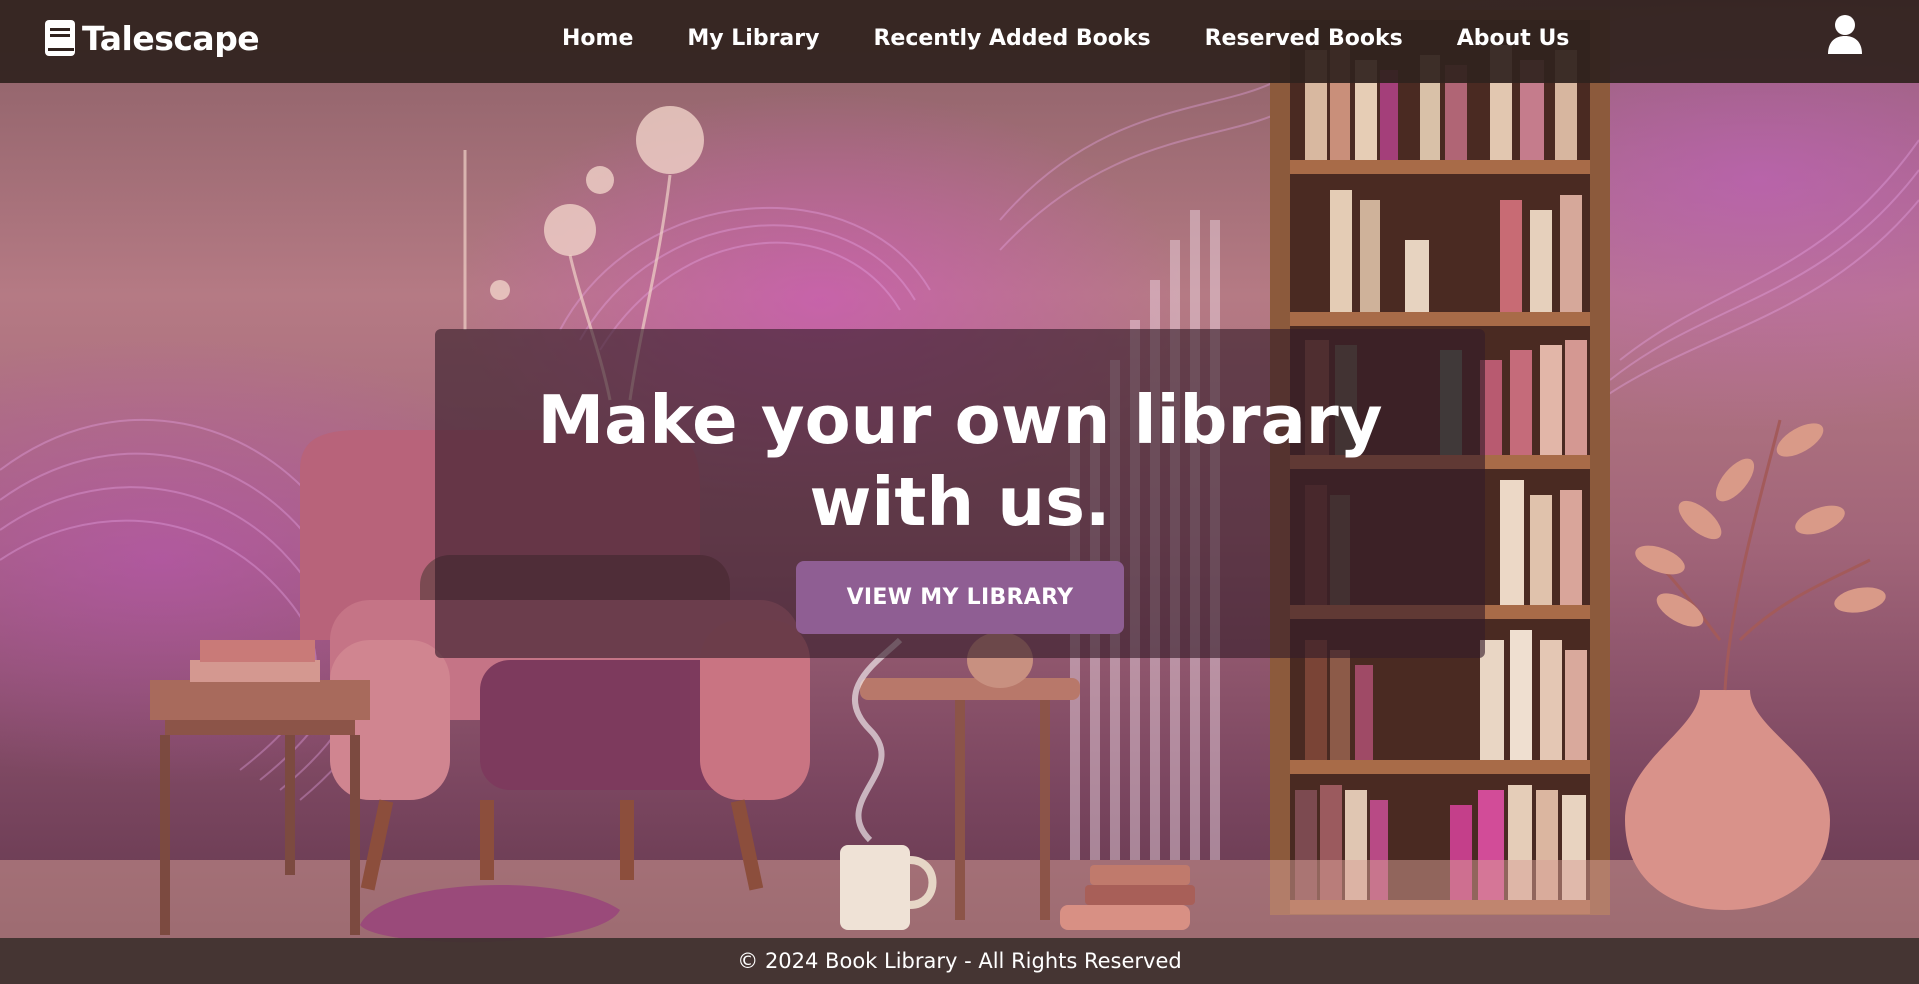  I want to click on hero-title: Make your own library with us., so click(960, 461).